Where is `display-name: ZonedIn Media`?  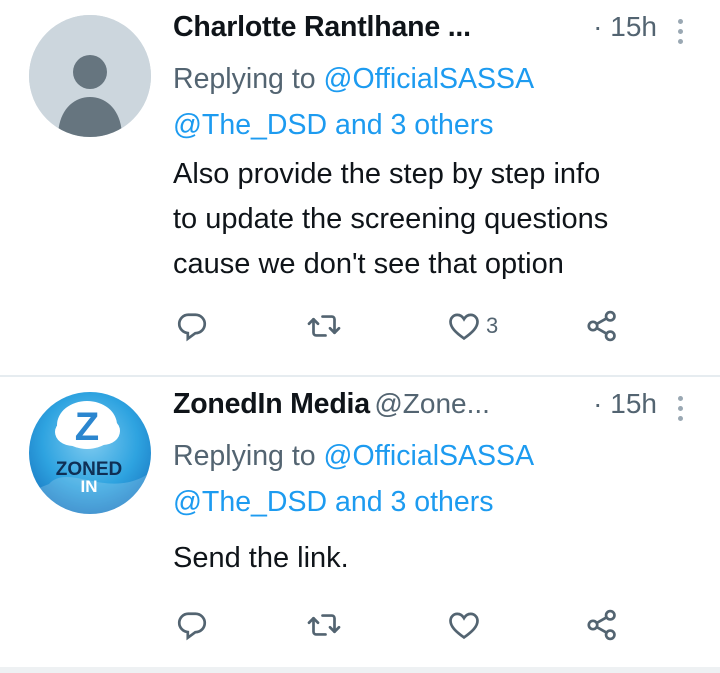
display-name: ZonedIn Media is located at coordinates (271, 404).